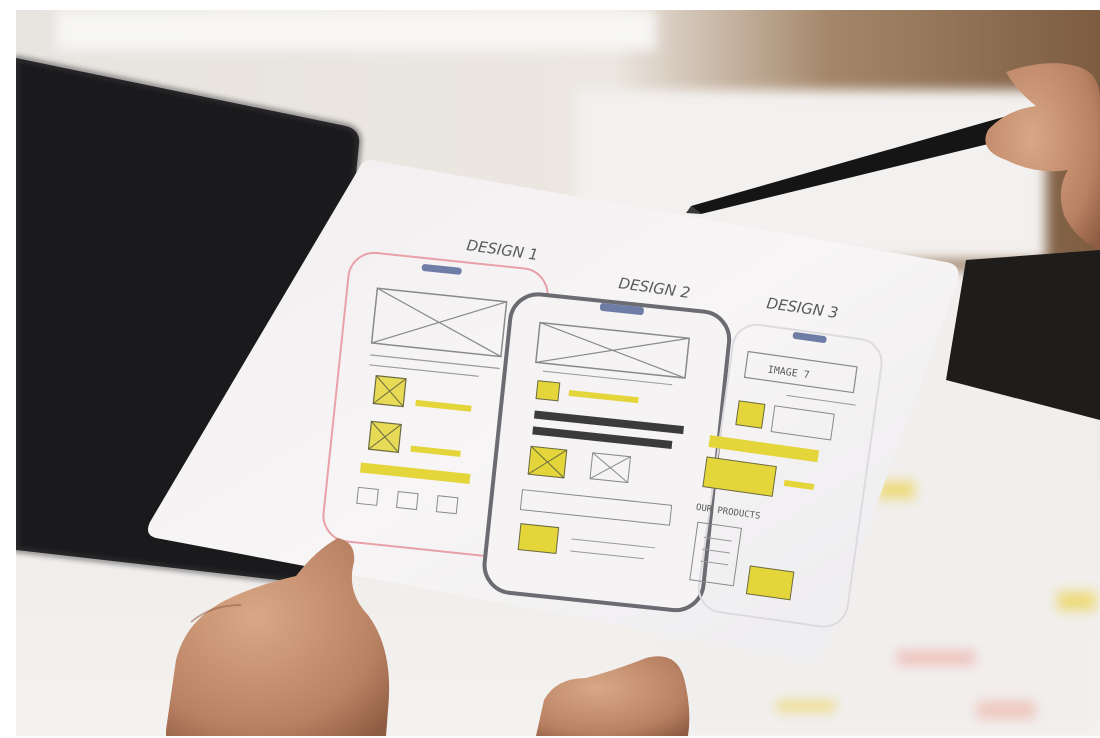  Describe the element at coordinates (607, 452) in the screenshot. I see `design-2-wireframe` at that location.